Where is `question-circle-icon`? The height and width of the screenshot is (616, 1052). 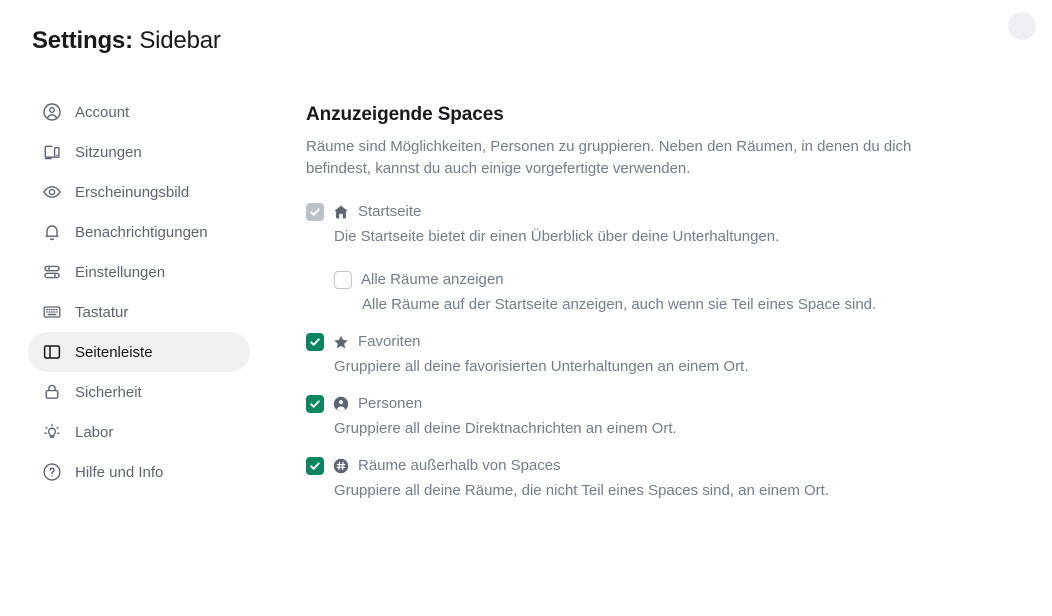 question-circle-icon is located at coordinates (52, 472).